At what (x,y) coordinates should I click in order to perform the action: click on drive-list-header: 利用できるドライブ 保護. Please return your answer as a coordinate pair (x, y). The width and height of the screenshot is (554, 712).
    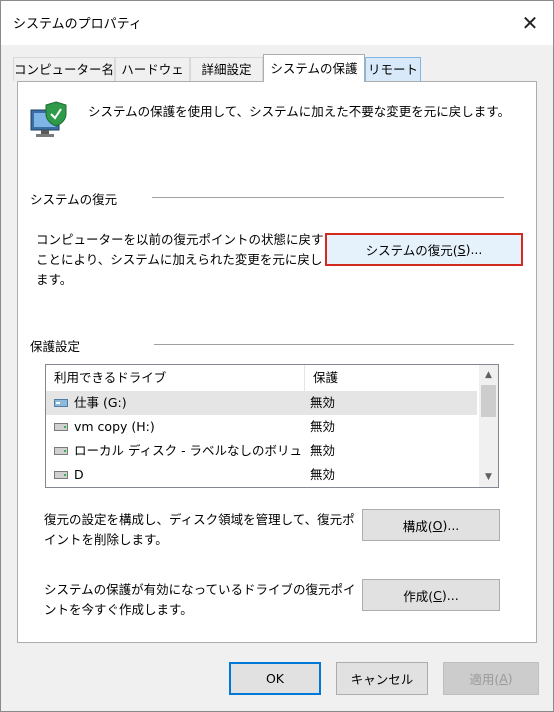
    Looking at the image, I should click on (261, 378).